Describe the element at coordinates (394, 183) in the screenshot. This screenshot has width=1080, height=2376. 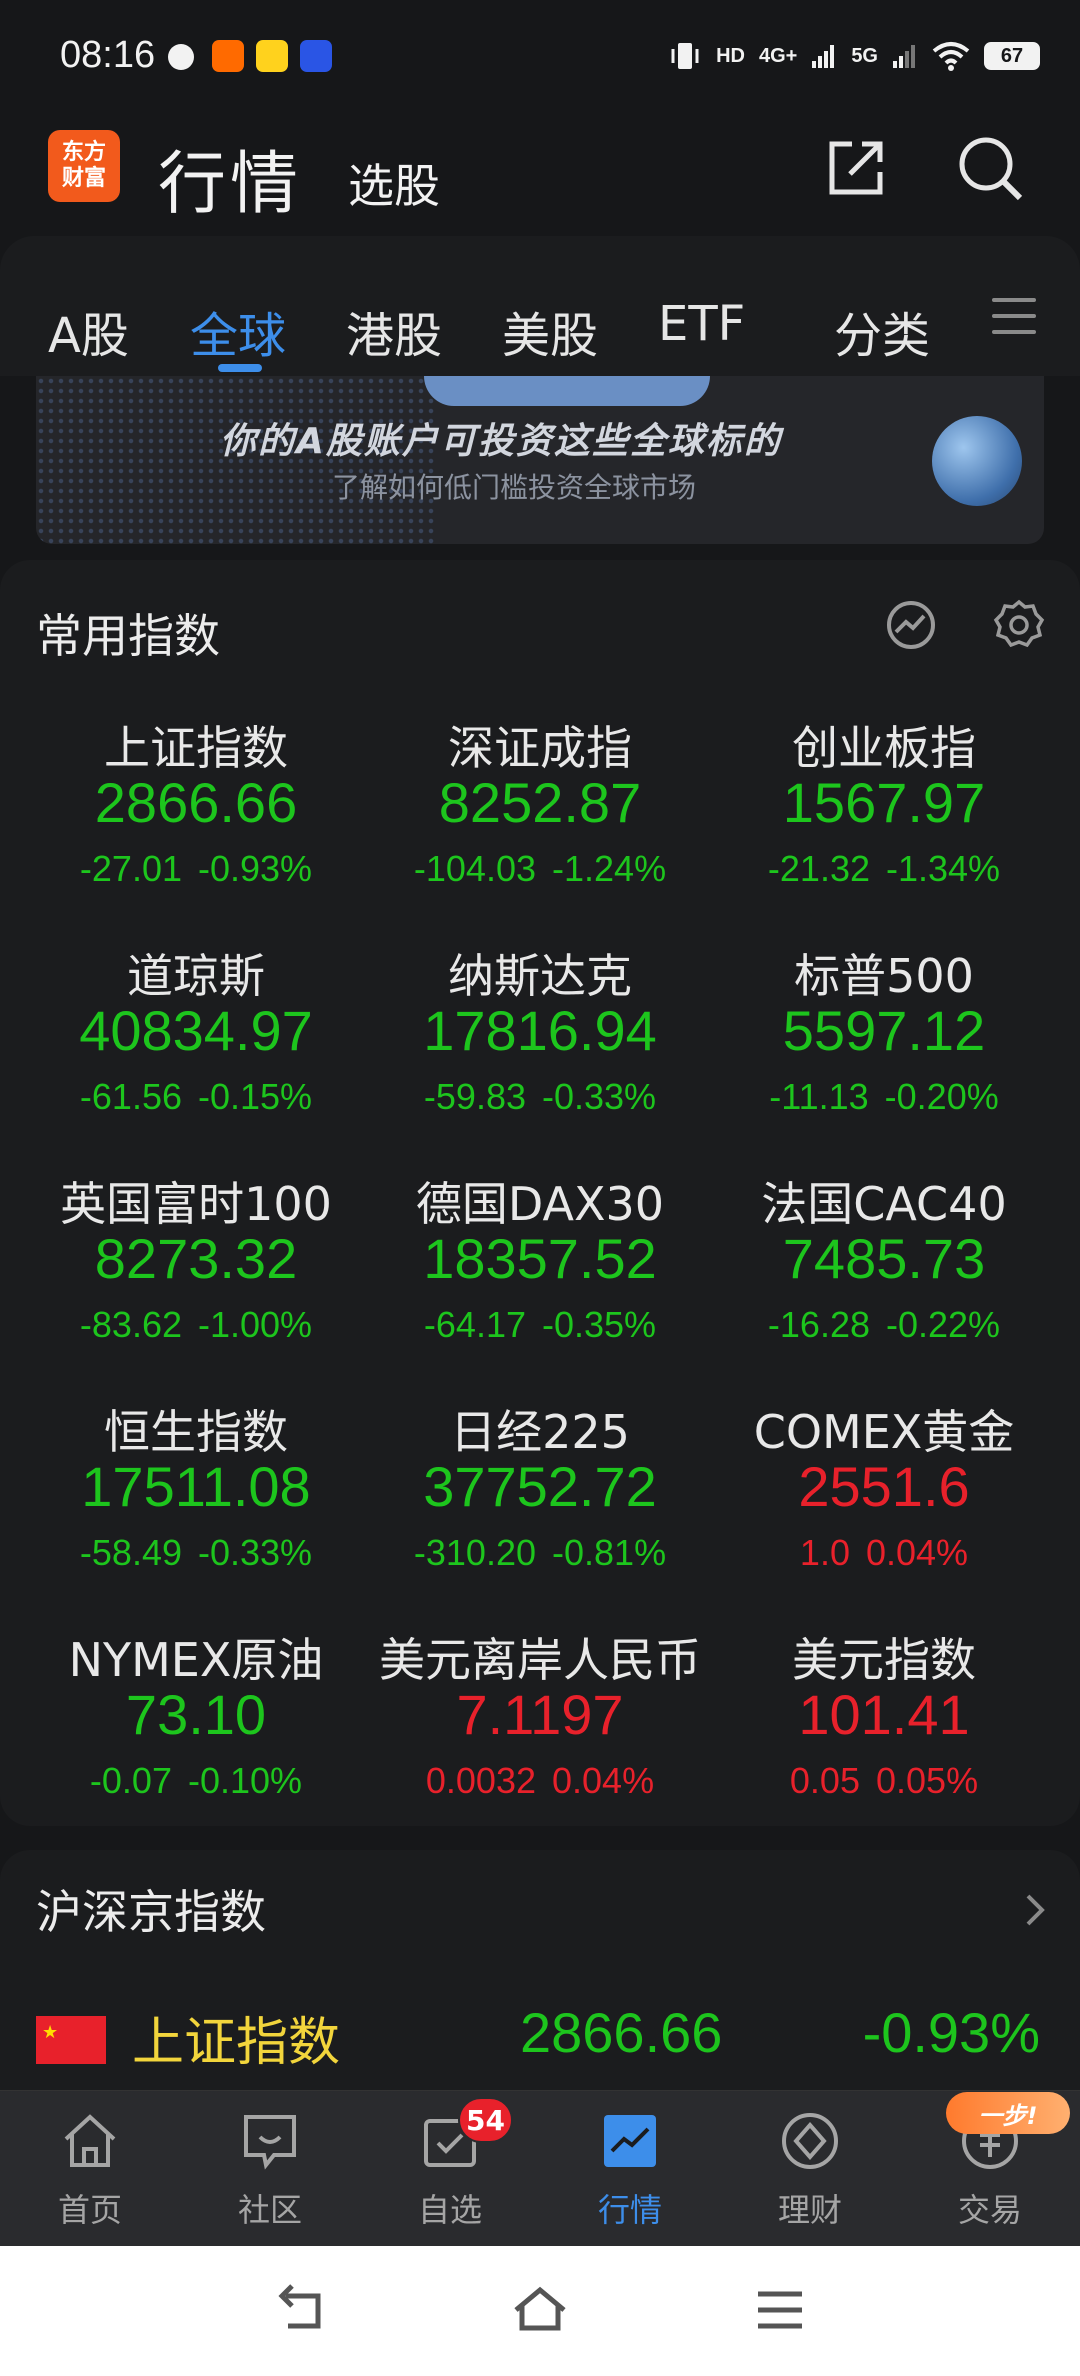
I see `stock-picker-link: 选股` at that location.